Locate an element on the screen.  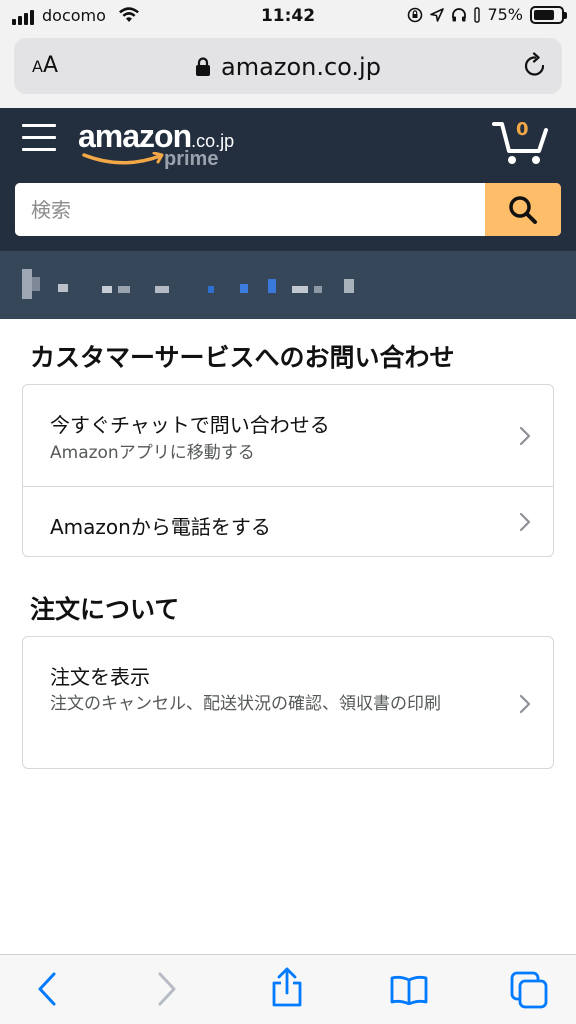
orientation-lock-icon is located at coordinates (415, 14).